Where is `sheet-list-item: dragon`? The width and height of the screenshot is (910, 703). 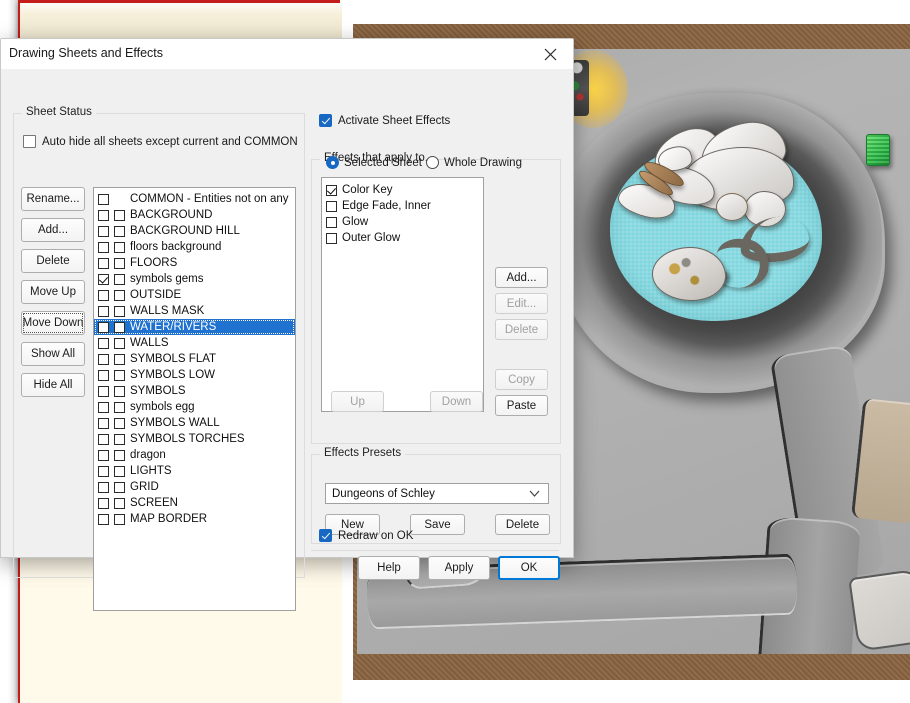
sheet-list-item: dragon is located at coordinates (194, 455).